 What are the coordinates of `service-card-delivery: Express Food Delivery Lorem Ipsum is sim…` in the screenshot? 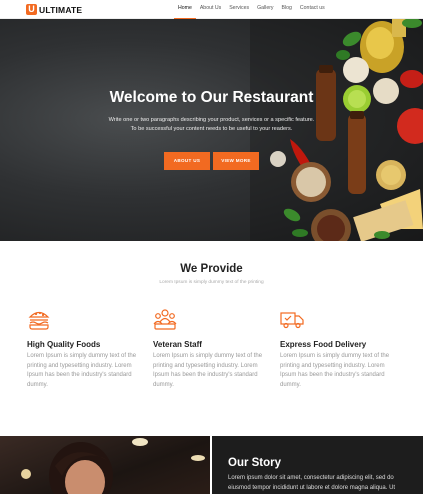 It's located at (339, 348).